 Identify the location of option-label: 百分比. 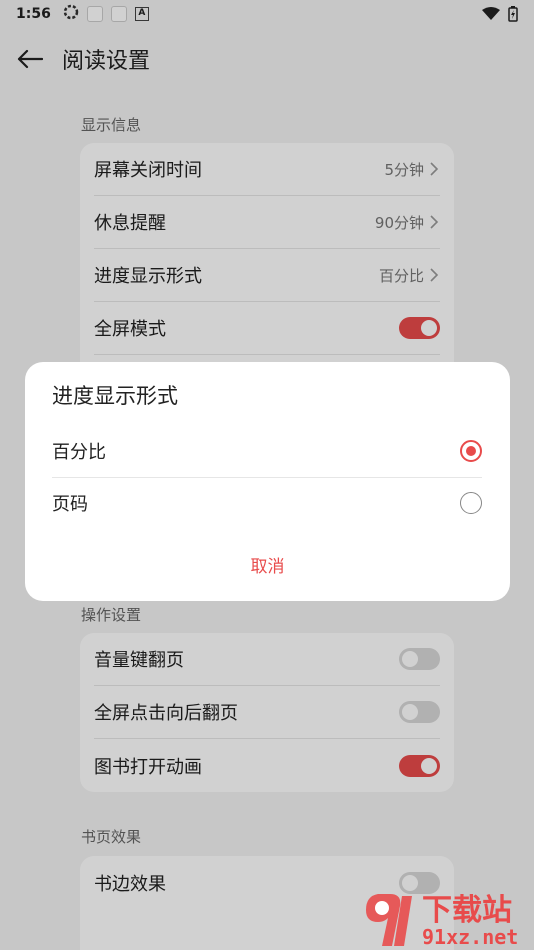
(79, 452).